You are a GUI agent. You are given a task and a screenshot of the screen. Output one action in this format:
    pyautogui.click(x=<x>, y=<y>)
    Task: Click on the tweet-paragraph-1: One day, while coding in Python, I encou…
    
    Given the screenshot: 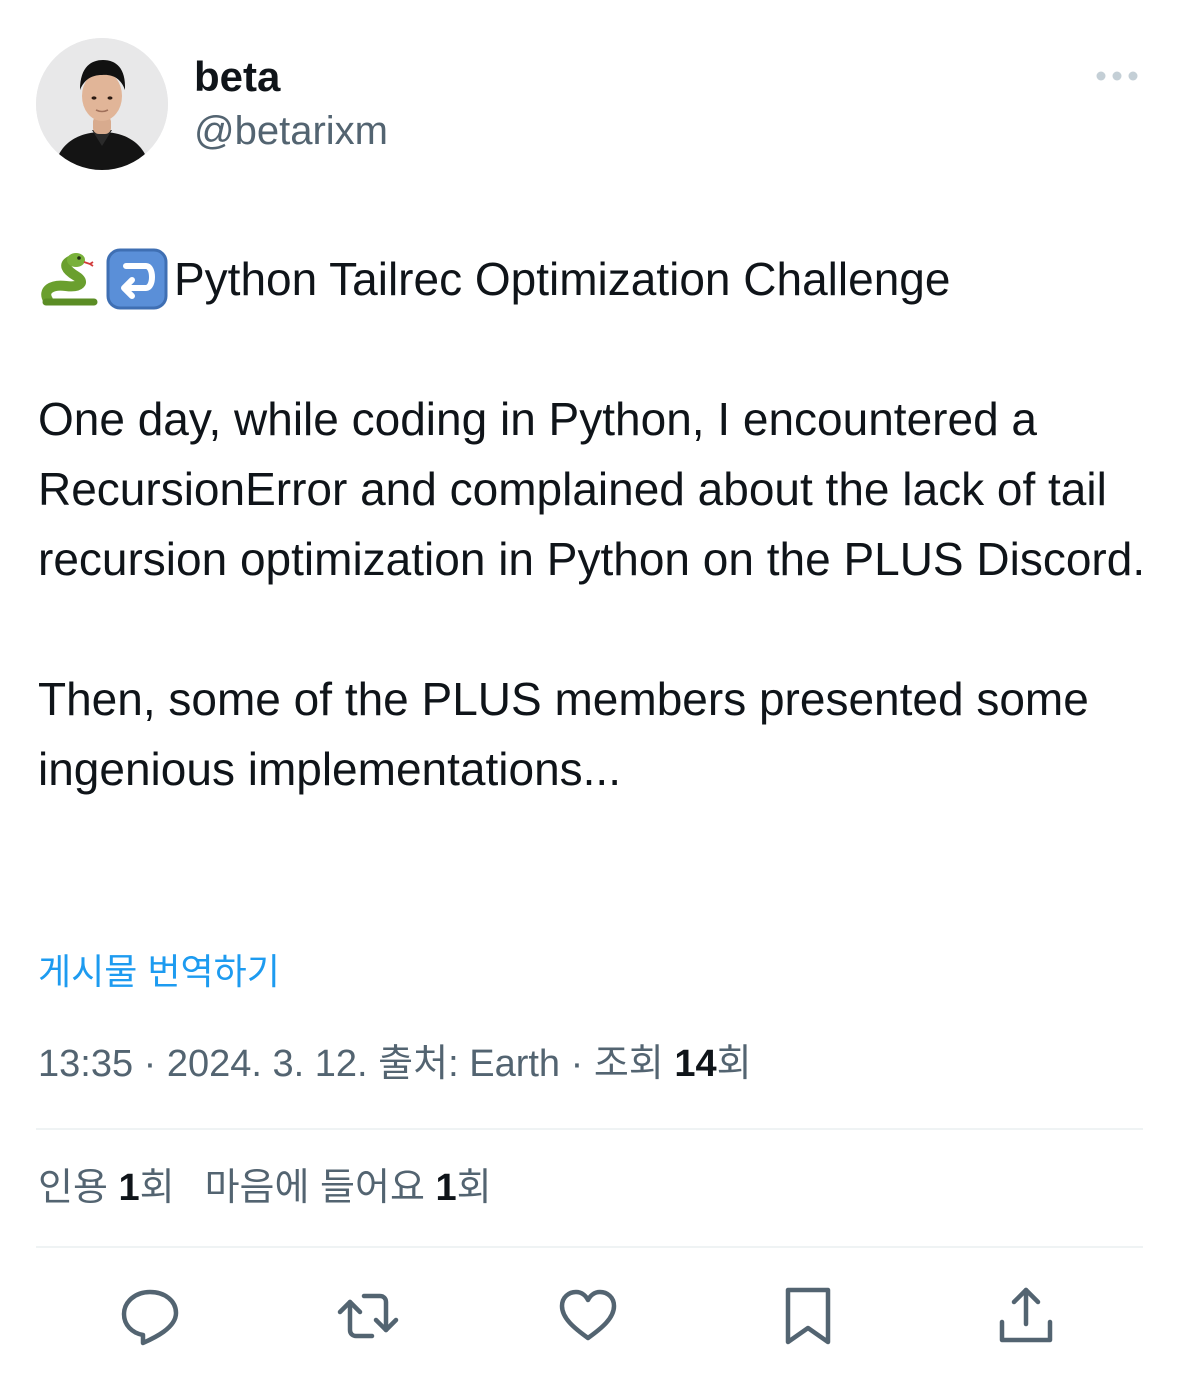 What is the action you would take?
    pyautogui.click(x=592, y=489)
    